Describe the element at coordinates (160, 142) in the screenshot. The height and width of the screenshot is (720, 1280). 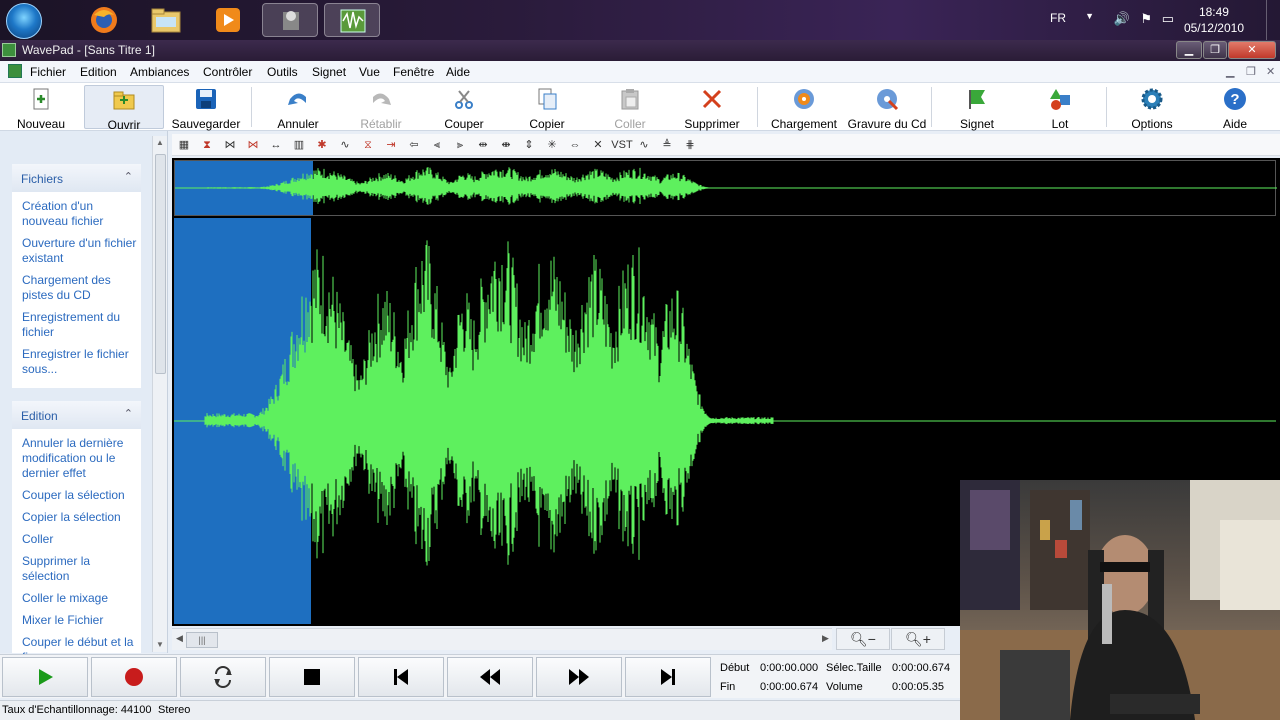
I see `scroll-up-arrow-icon: ▲` at that location.